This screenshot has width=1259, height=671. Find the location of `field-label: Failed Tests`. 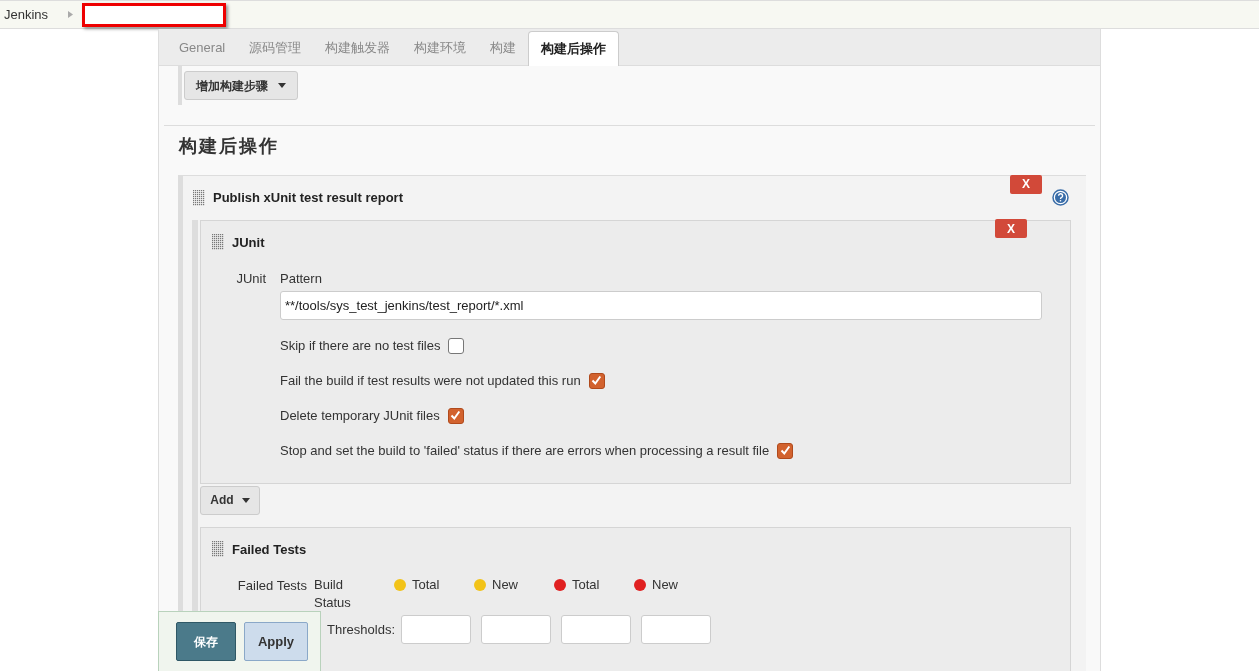

field-label: Failed Tests is located at coordinates (272, 586).